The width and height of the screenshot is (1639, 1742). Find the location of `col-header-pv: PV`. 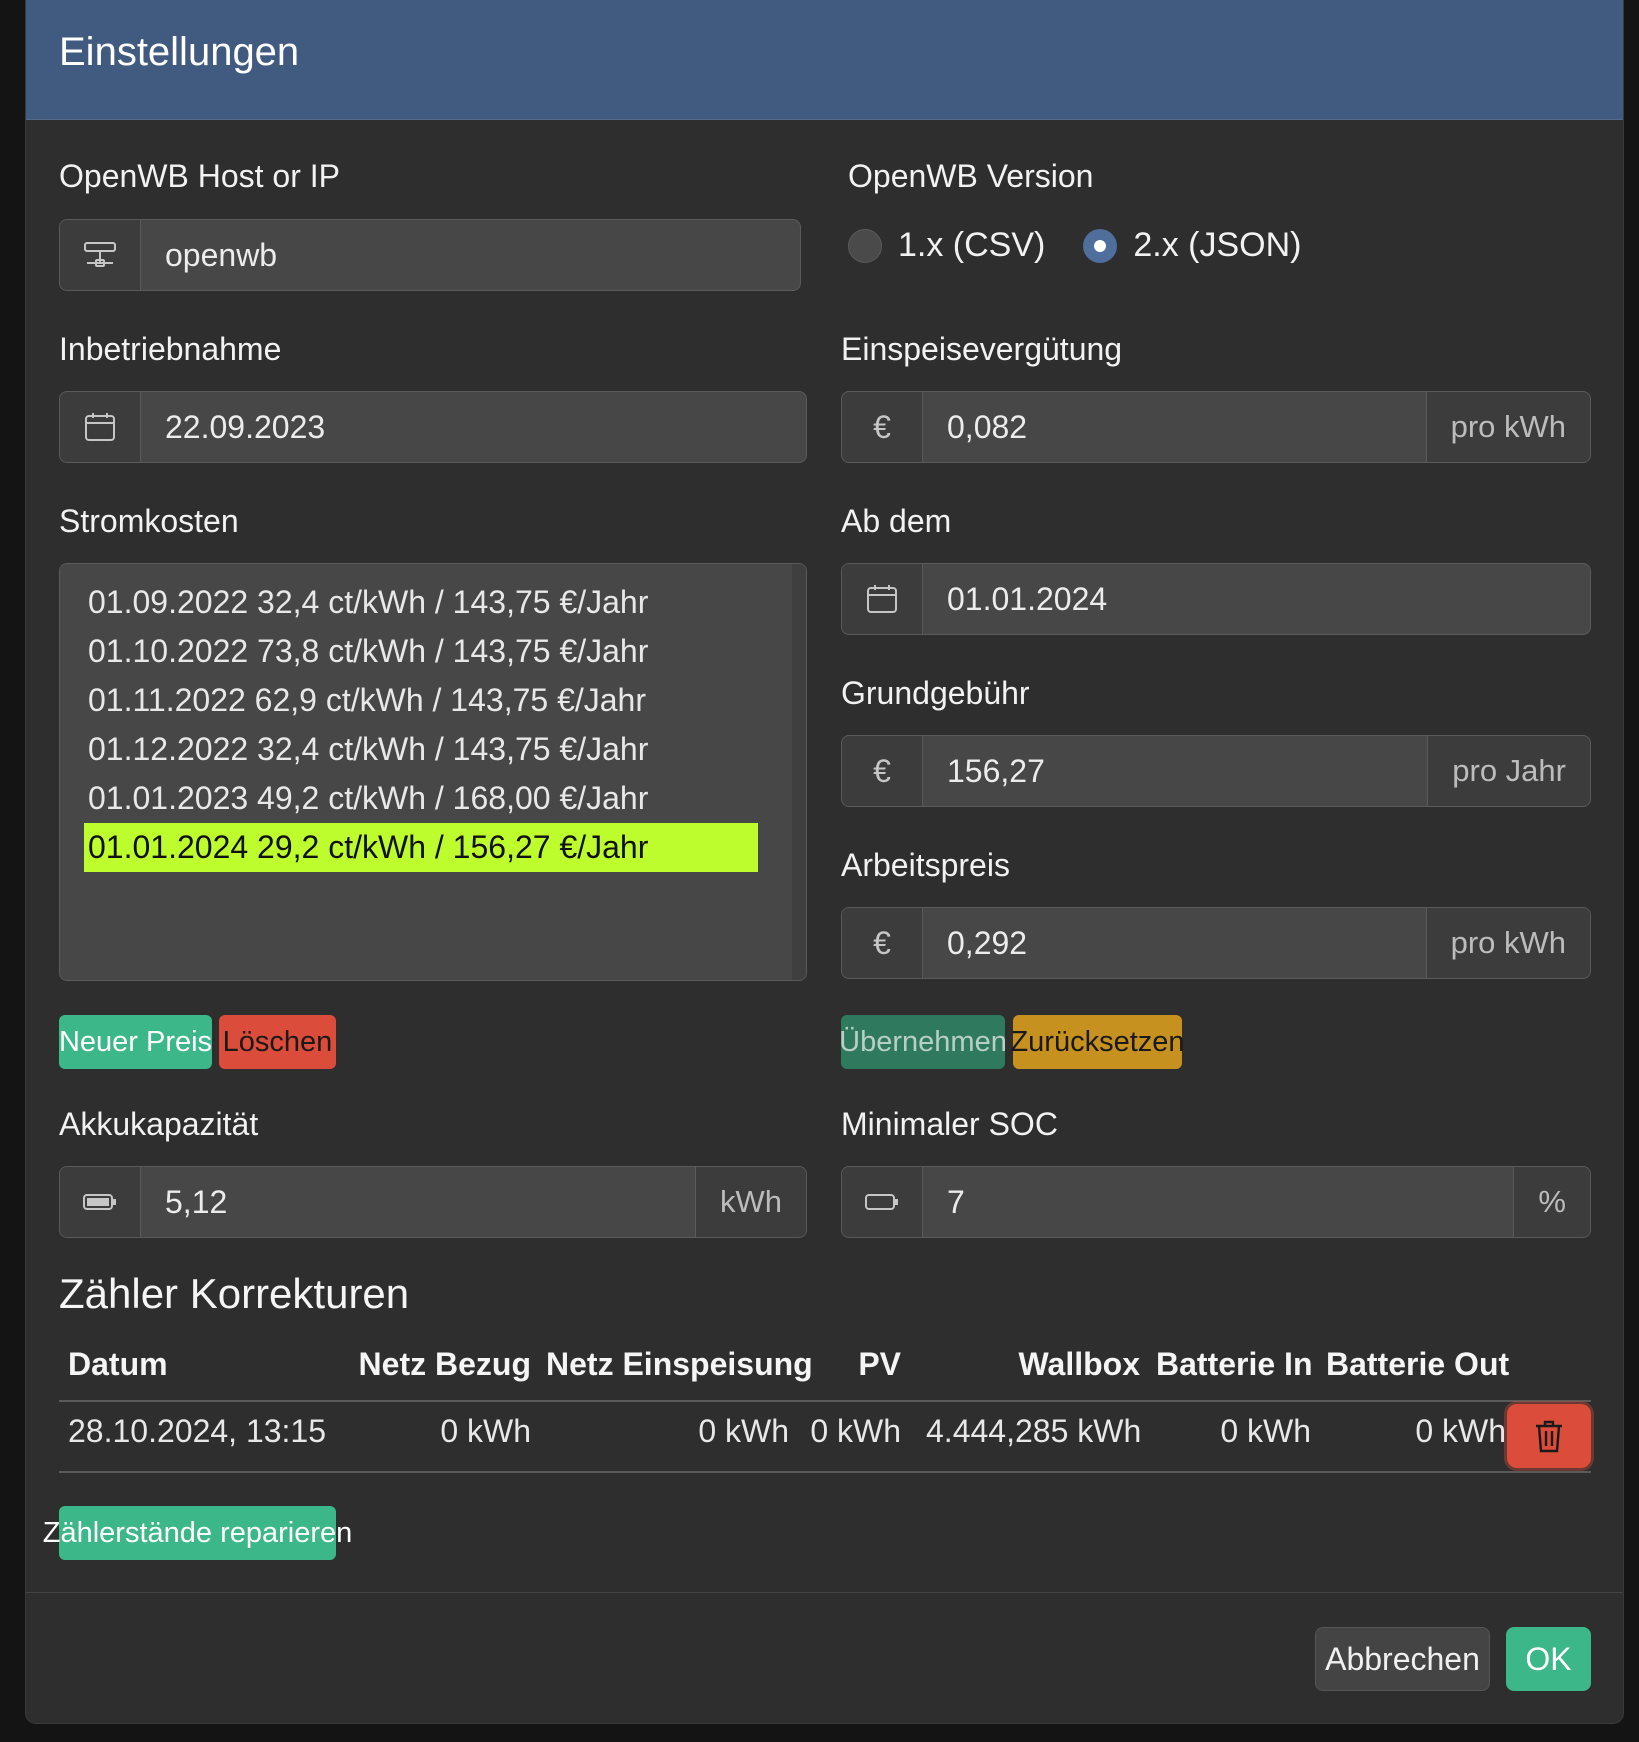

col-header-pv: PV is located at coordinates (879, 1364).